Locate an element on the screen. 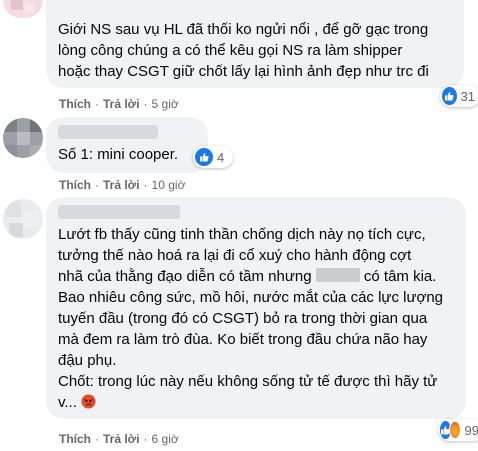  timestamp: 10 giờ is located at coordinates (169, 185).